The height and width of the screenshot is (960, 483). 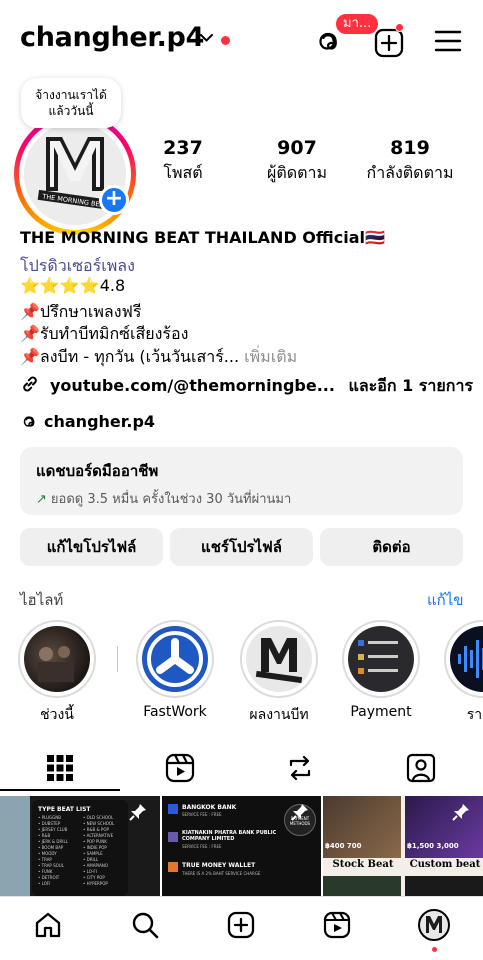 I want to click on tagged-icon, so click(x=421, y=768).